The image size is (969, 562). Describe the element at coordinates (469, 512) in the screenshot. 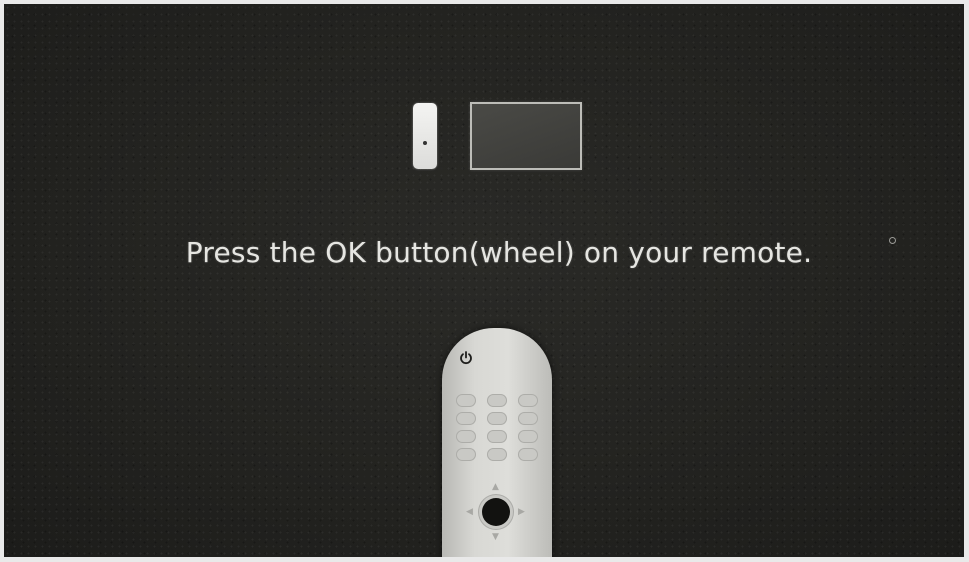

I see `nav-left-icon: ◀` at that location.